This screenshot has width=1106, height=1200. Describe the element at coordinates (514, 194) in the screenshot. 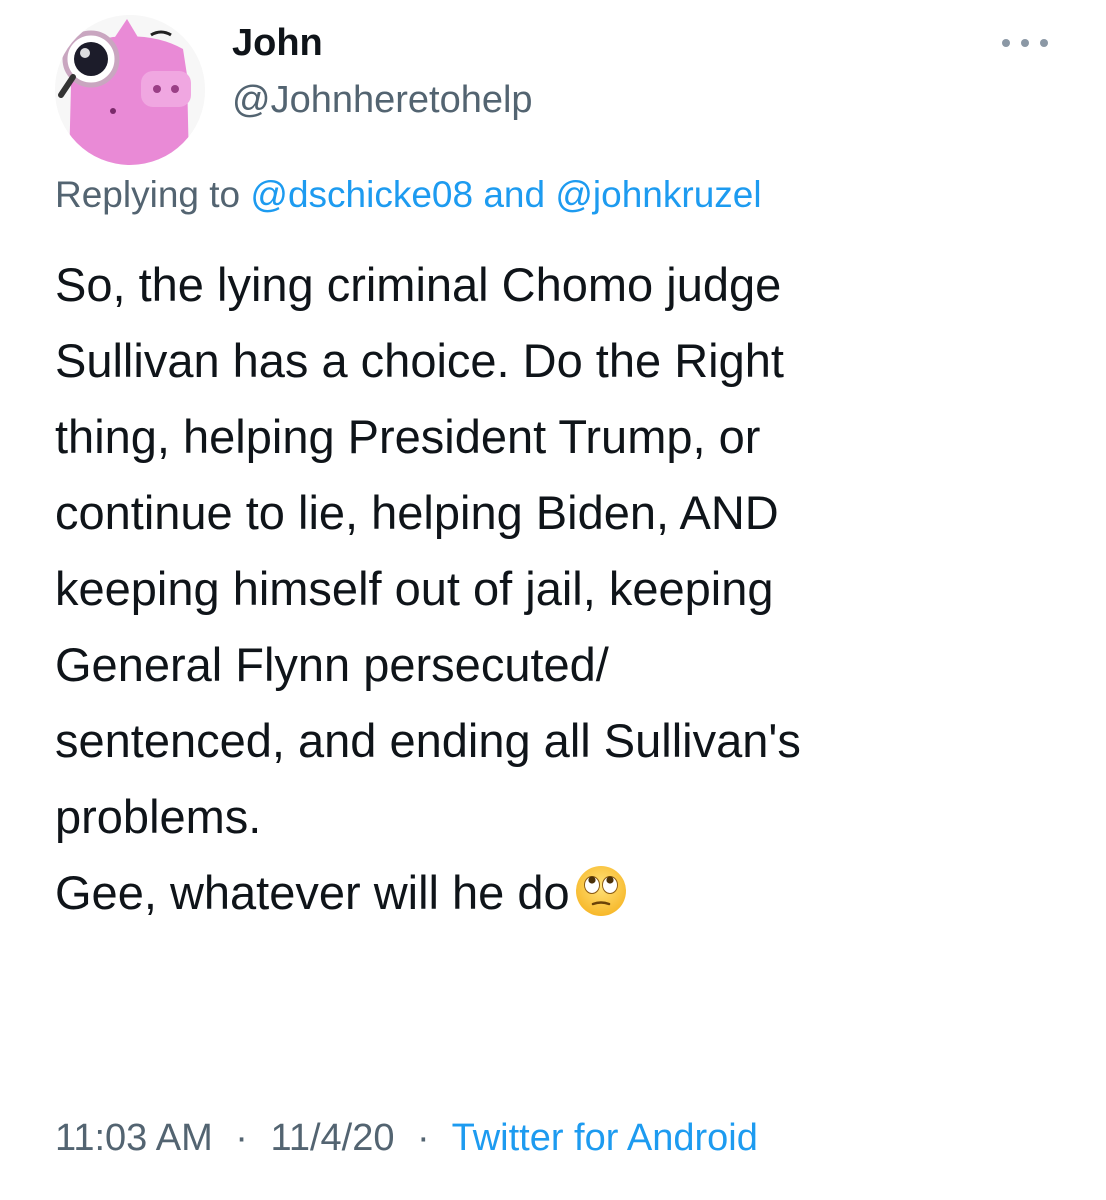

I see `reply-joiner: and` at that location.